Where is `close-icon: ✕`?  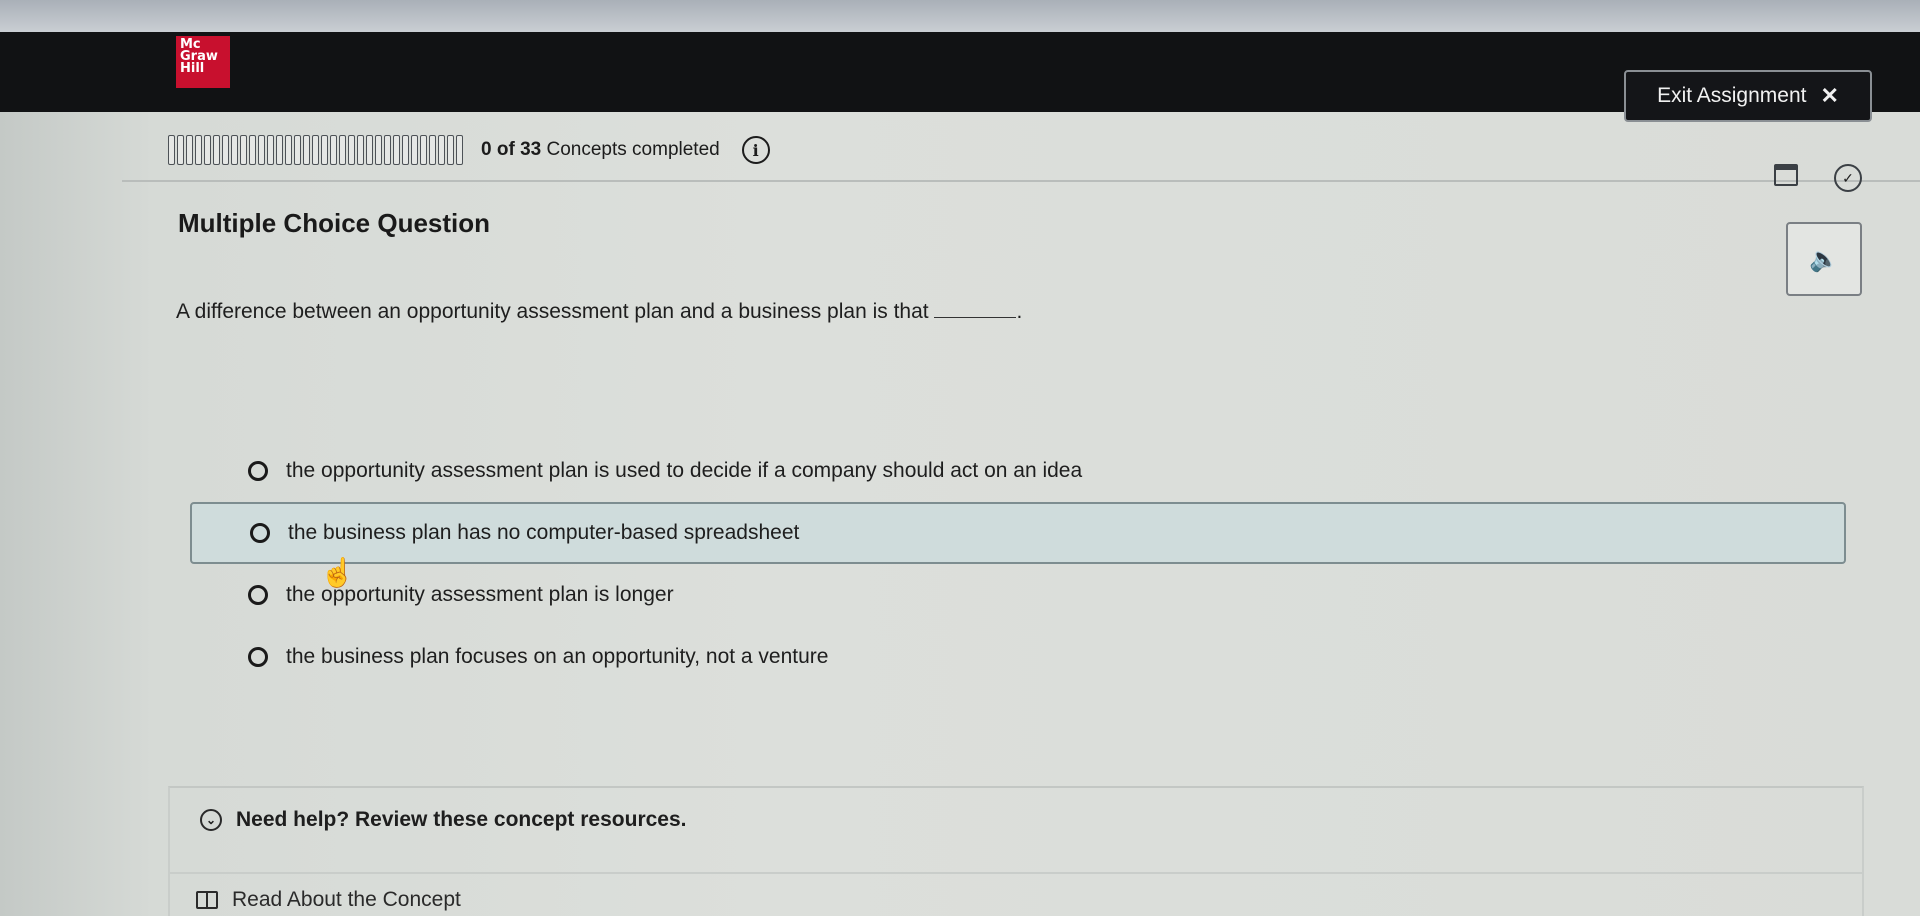 close-icon: ✕ is located at coordinates (1829, 95).